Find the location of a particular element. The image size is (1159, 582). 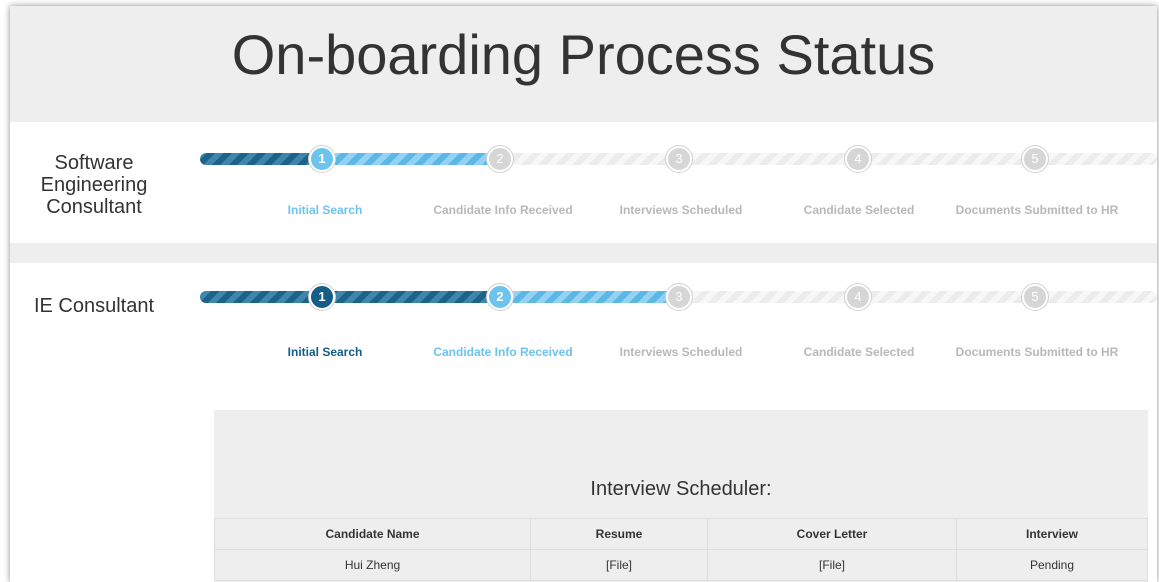

position-title: IE Consultant is located at coordinates (94, 306).